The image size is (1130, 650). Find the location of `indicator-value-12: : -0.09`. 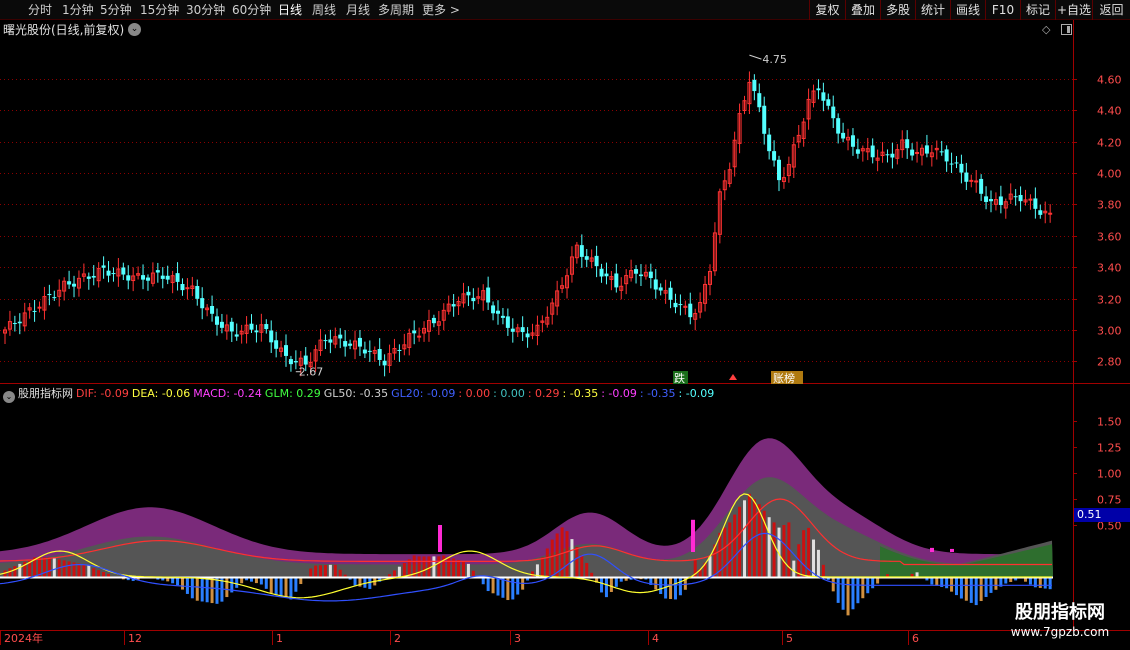

indicator-value-12: : -0.09 is located at coordinates (696, 393).